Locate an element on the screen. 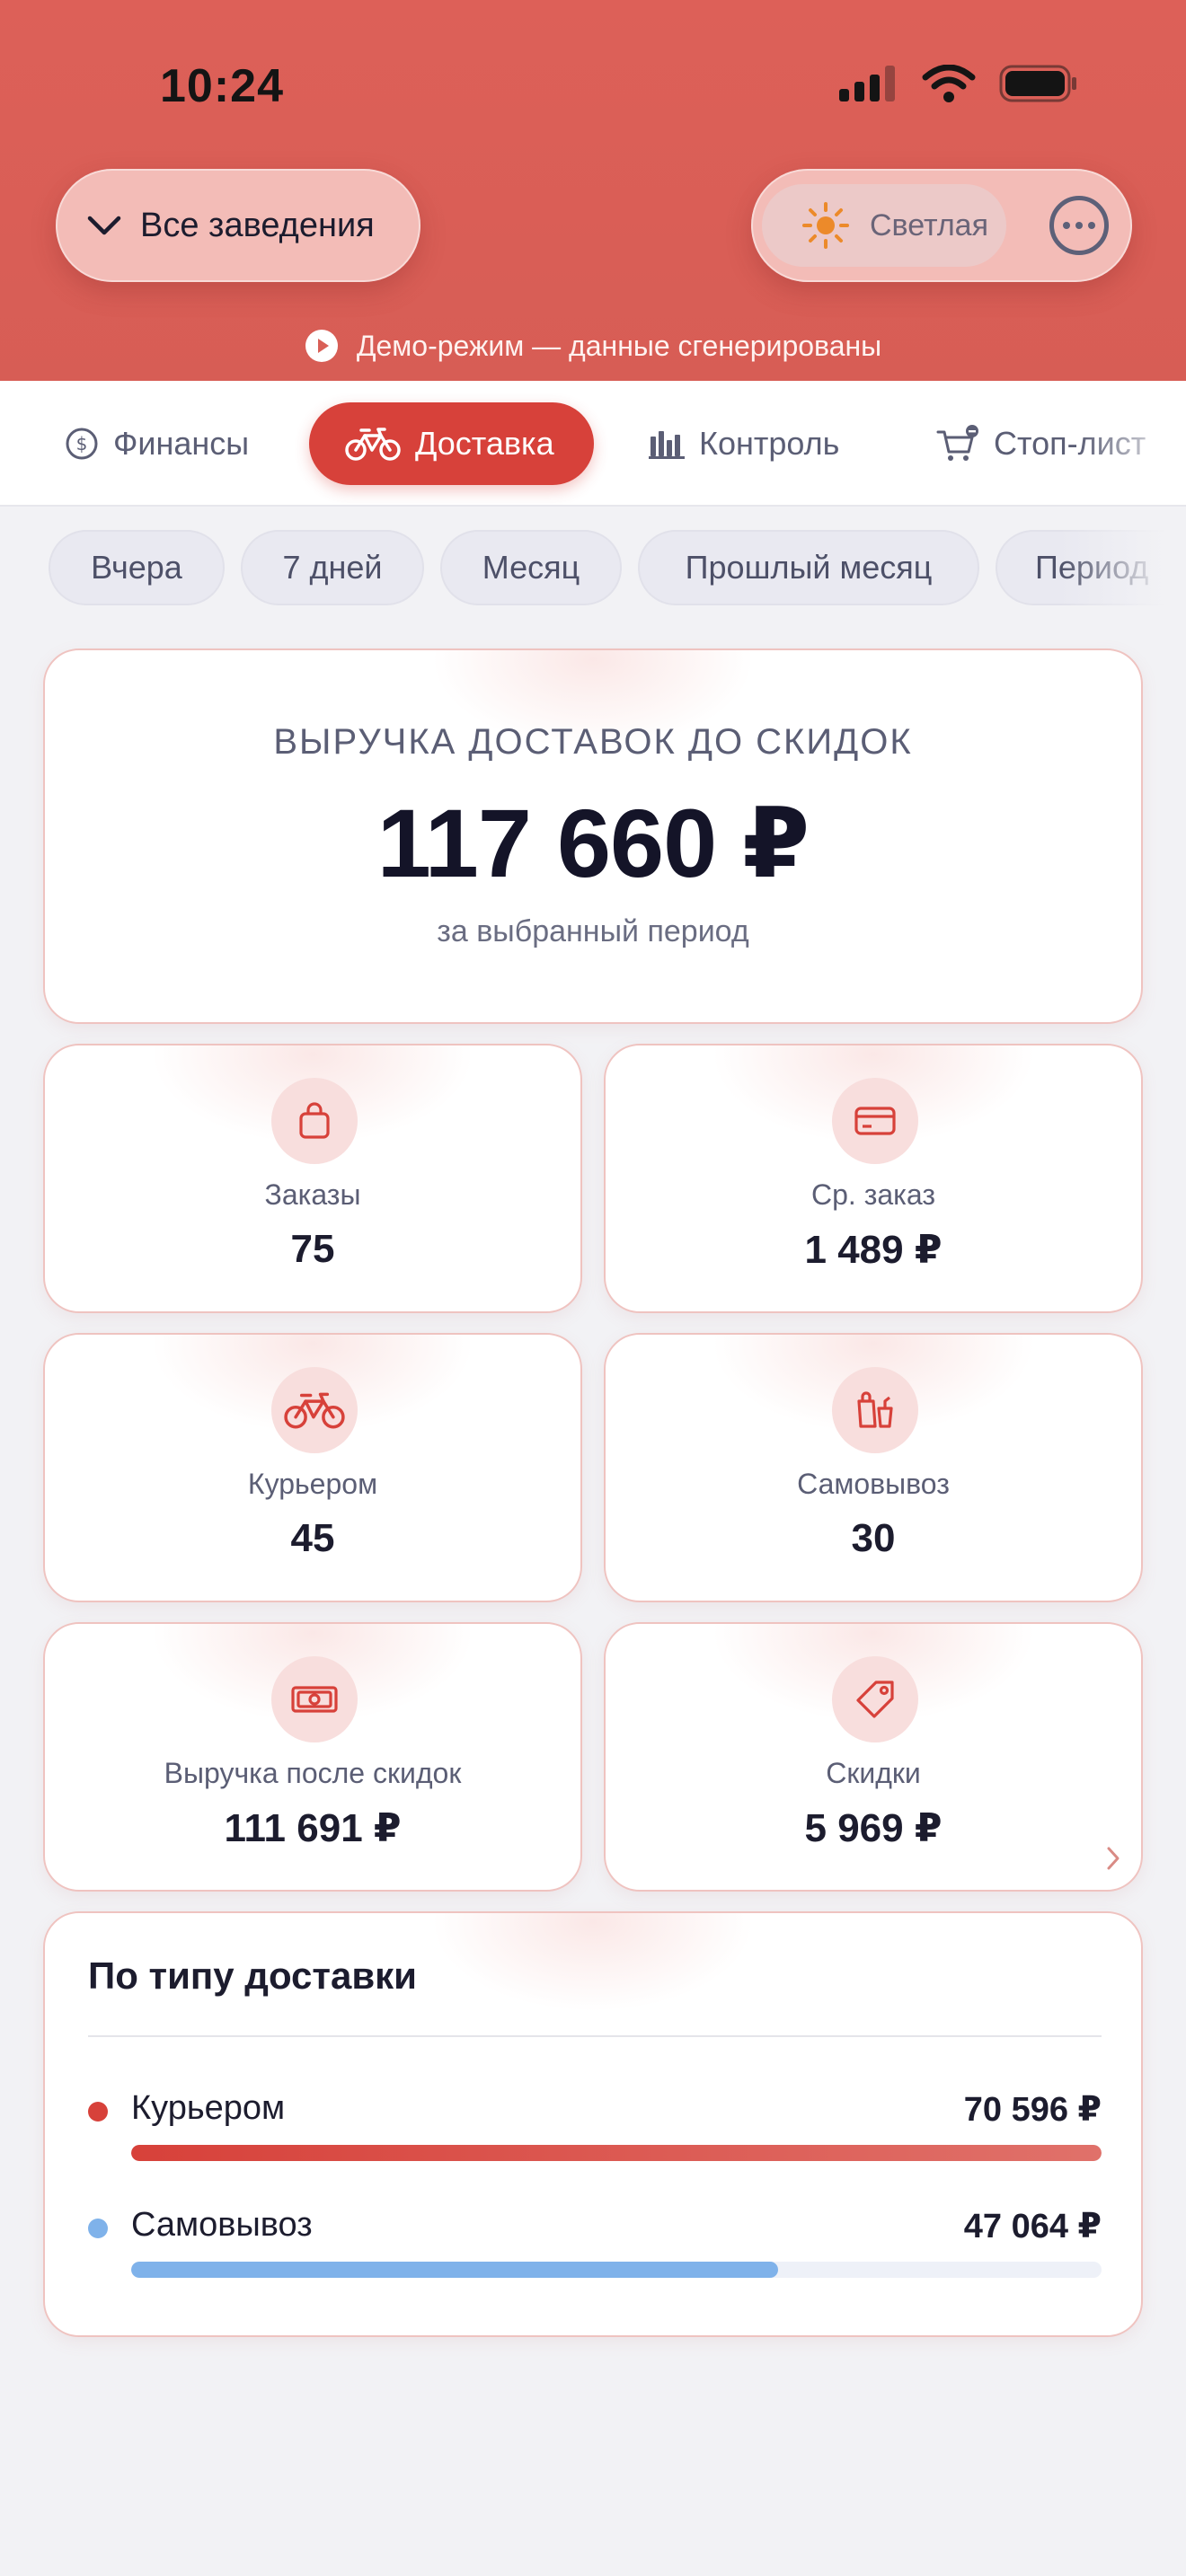 The width and height of the screenshot is (1186, 2576). period-filter: Вчера 7 дней Месяц Прошлый месяц Период is located at coordinates (593, 567).